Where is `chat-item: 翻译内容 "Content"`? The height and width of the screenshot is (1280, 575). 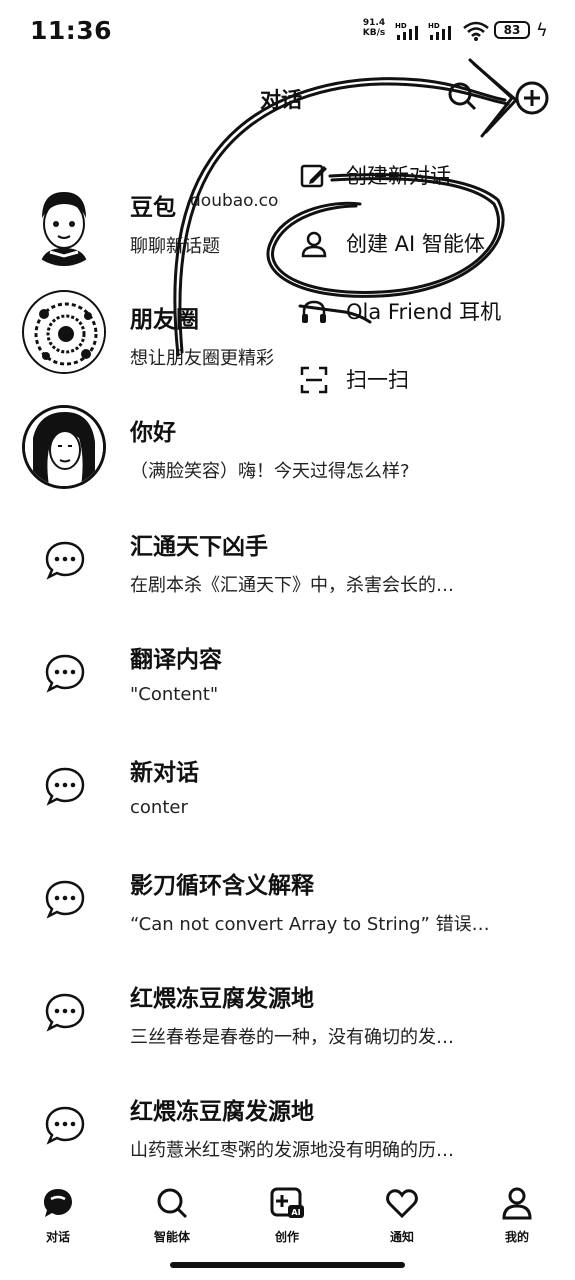 chat-item: 翻译内容 "Content" is located at coordinates (287, 693).